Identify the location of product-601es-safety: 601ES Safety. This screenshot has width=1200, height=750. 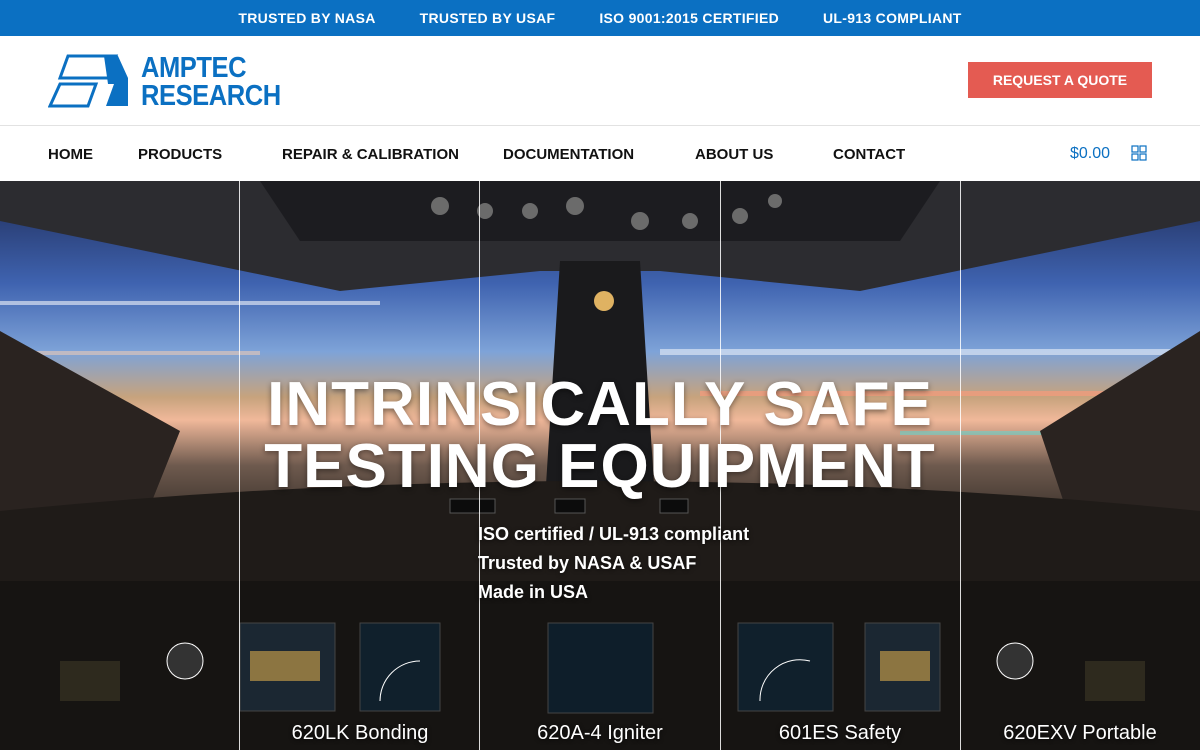
(840, 733).